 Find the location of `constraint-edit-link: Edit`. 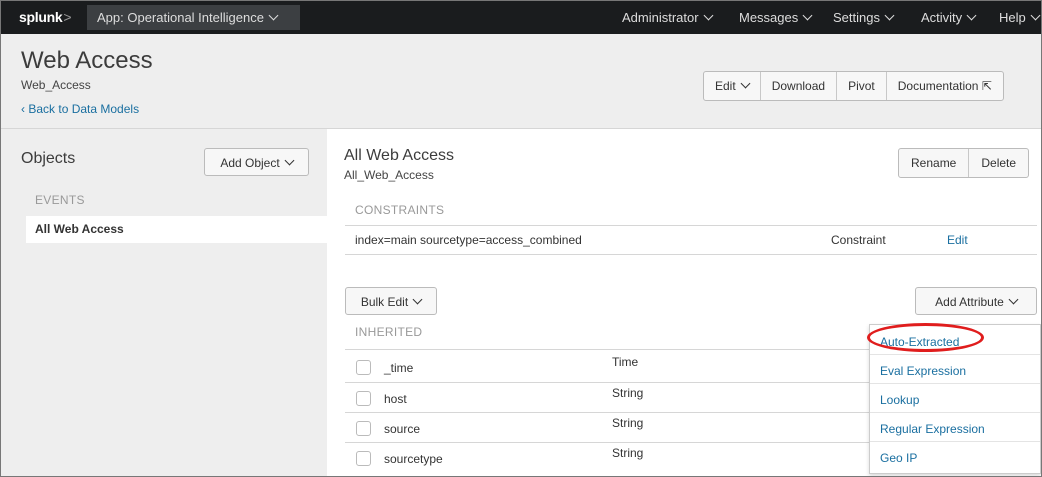

constraint-edit-link: Edit is located at coordinates (957, 240).